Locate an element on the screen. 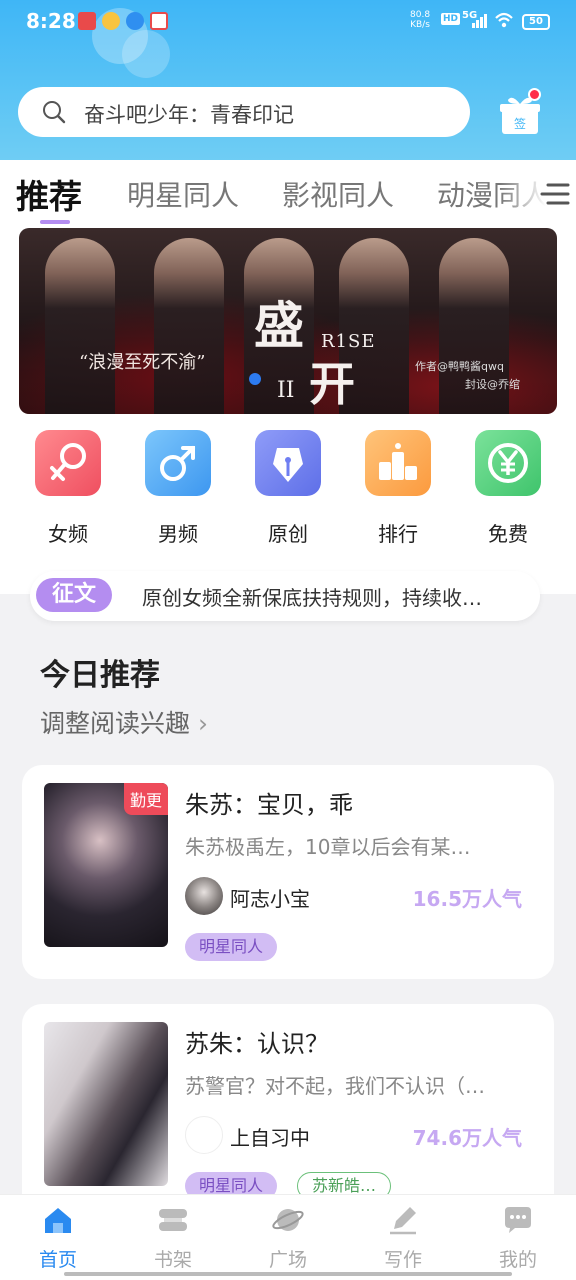 This screenshot has width=576, height=1280. category-original is located at coordinates (288, 463).